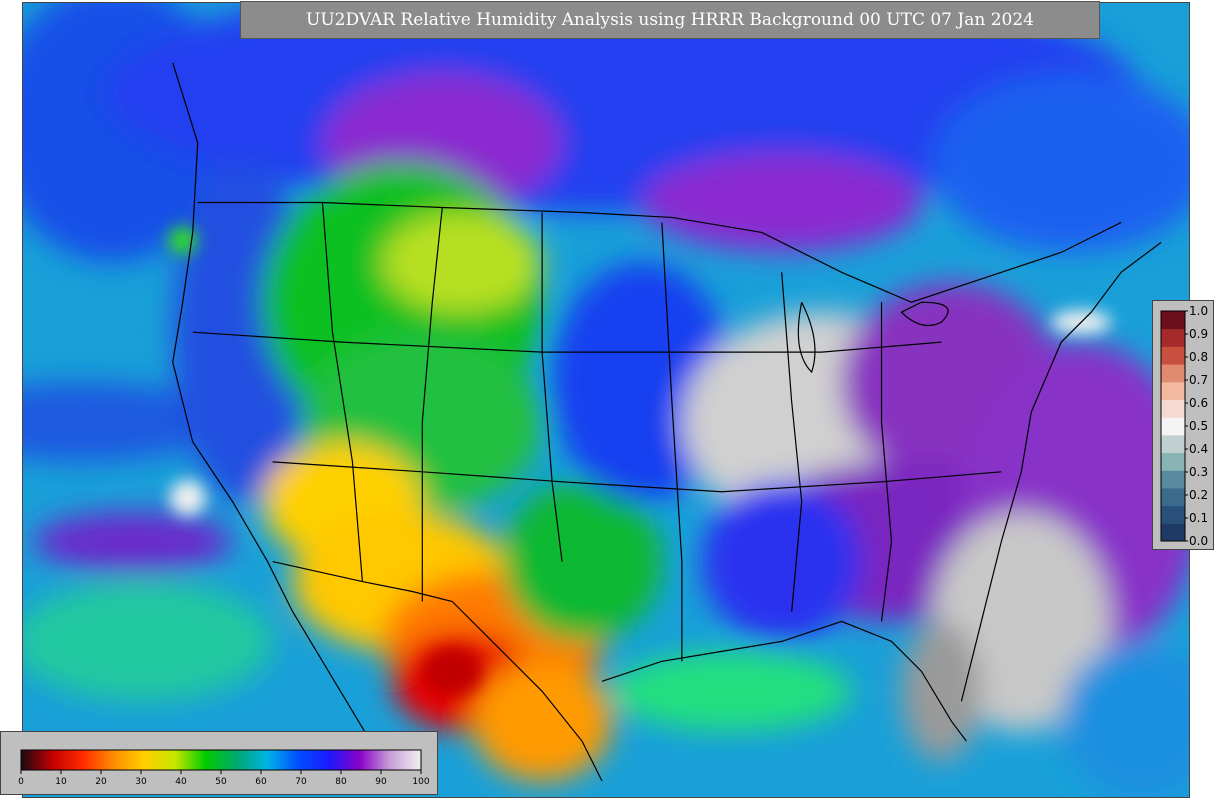  Describe the element at coordinates (101, 782) in the screenshot. I see `rh-tick-label: 20` at that location.